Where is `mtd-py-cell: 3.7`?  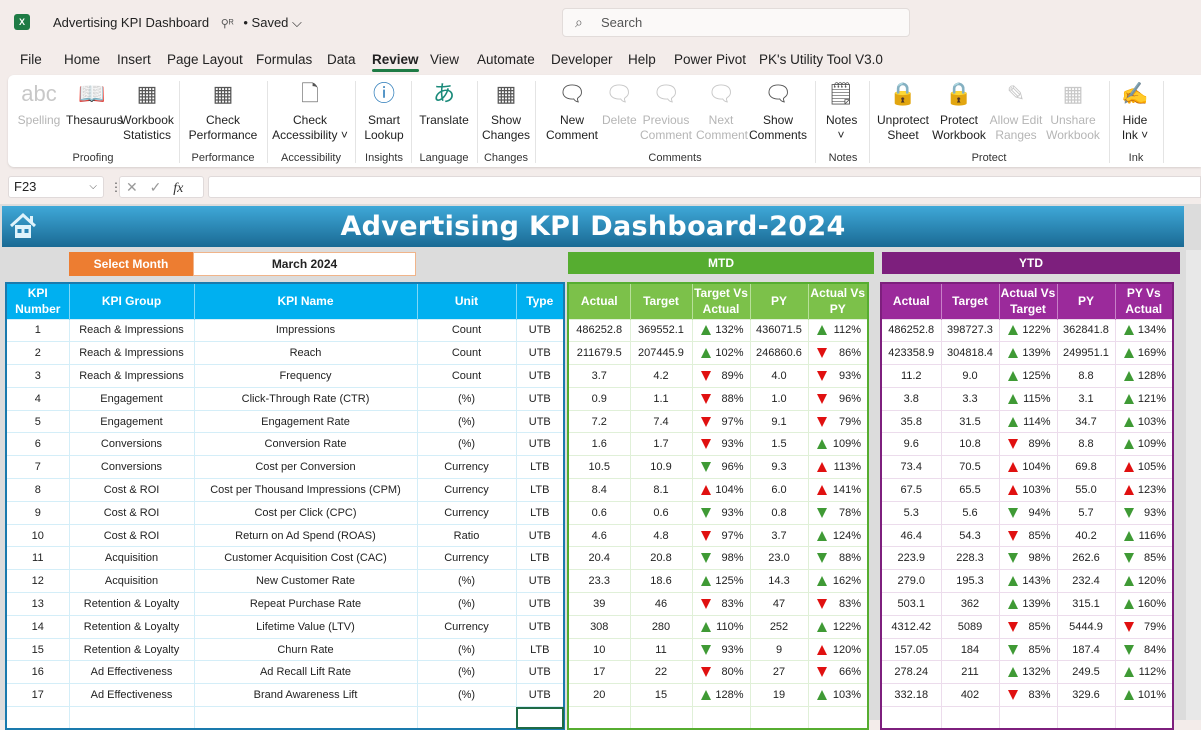 mtd-py-cell: 3.7 is located at coordinates (779, 535).